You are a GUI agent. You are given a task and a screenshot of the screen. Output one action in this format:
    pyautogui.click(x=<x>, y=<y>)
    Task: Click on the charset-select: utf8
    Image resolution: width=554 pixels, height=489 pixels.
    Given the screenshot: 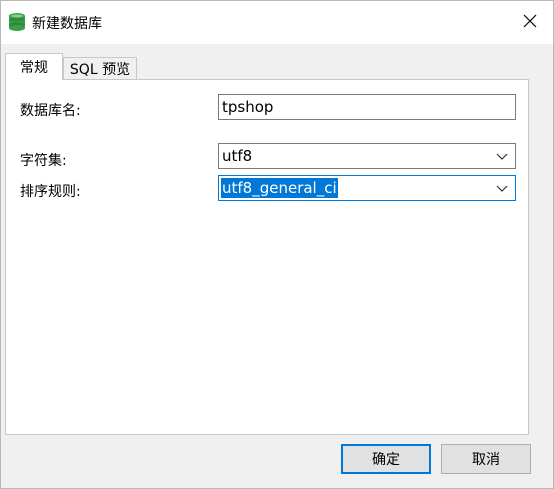 What is the action you would take?
    pyautogui.click(x=367, y=156)
    